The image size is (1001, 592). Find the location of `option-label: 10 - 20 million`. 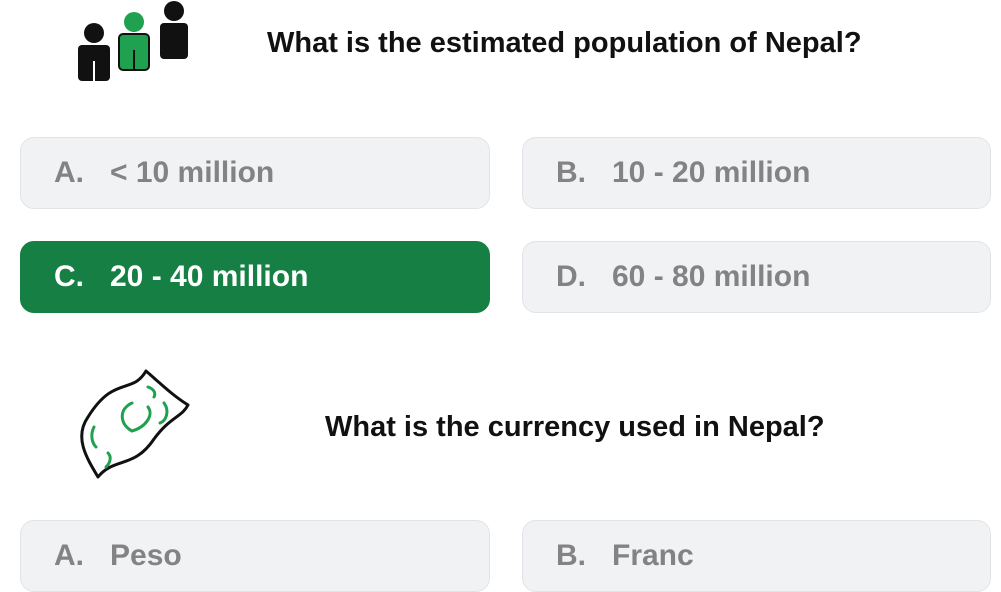

option-label: 10 - 20 million is located at coordinates (711, 172).